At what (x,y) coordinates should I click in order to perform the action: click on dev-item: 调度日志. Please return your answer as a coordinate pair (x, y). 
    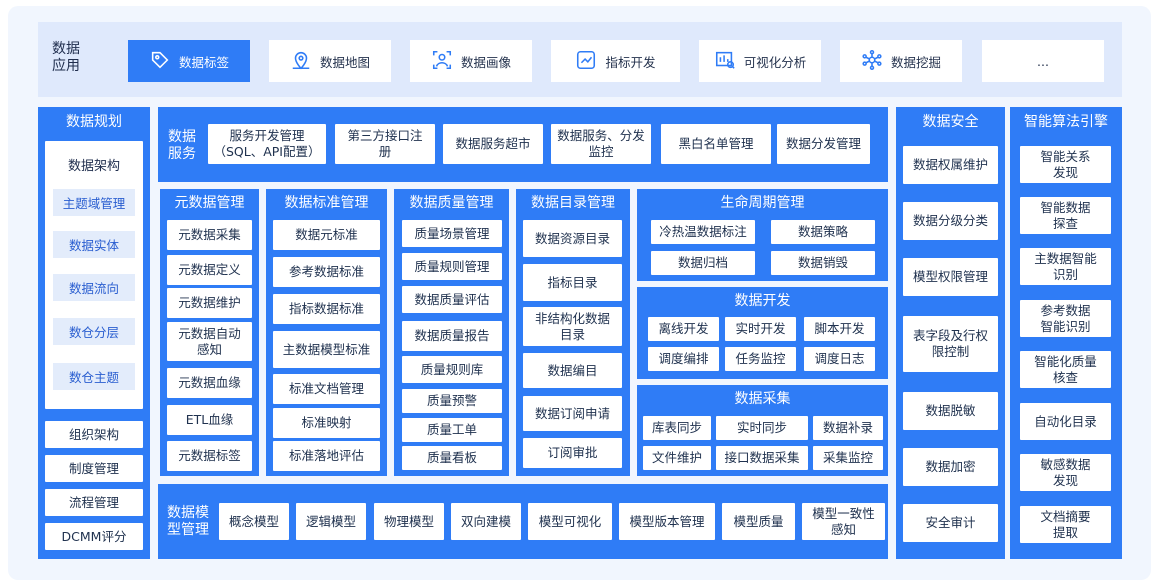
    Looking at the image, I should click on (839, 359).